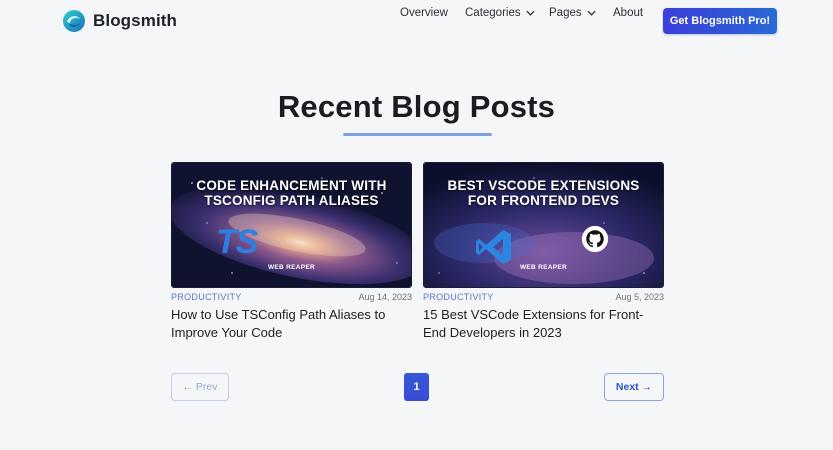  I want to click on nav-categories-dropdown: Categories, so click(500, 13).